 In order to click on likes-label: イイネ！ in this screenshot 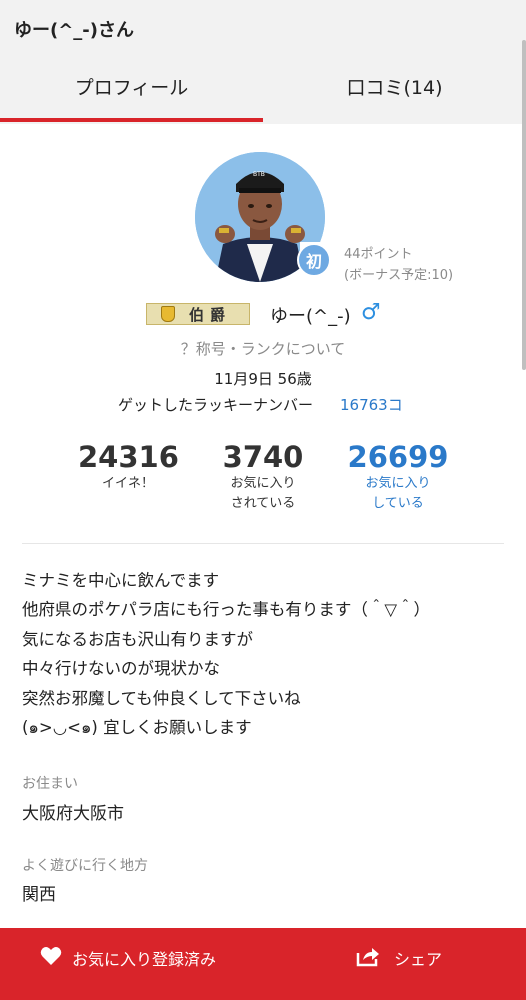, I will do `click(128, 484)`.